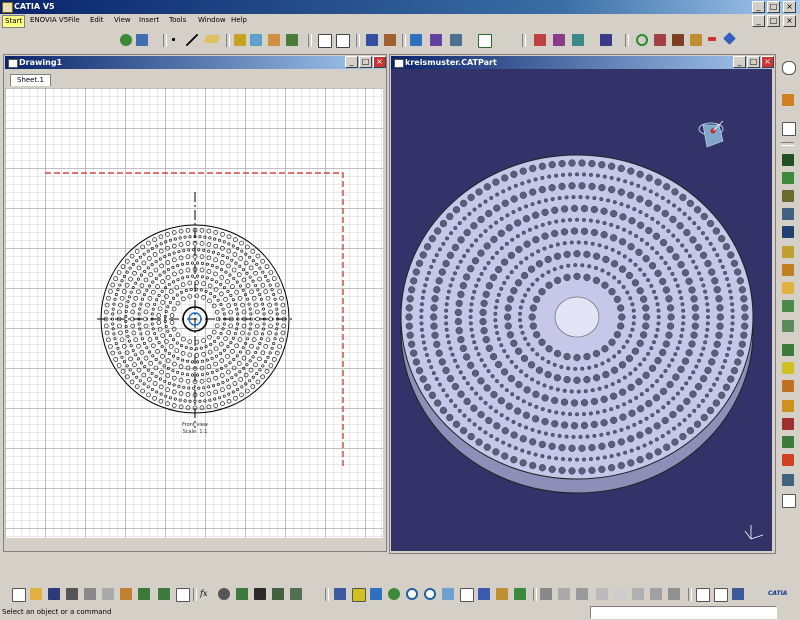  What do you see at coordinates (520, 594) in the screenshot?
I see `hide-show-icon` at bounding box center [520, 594].